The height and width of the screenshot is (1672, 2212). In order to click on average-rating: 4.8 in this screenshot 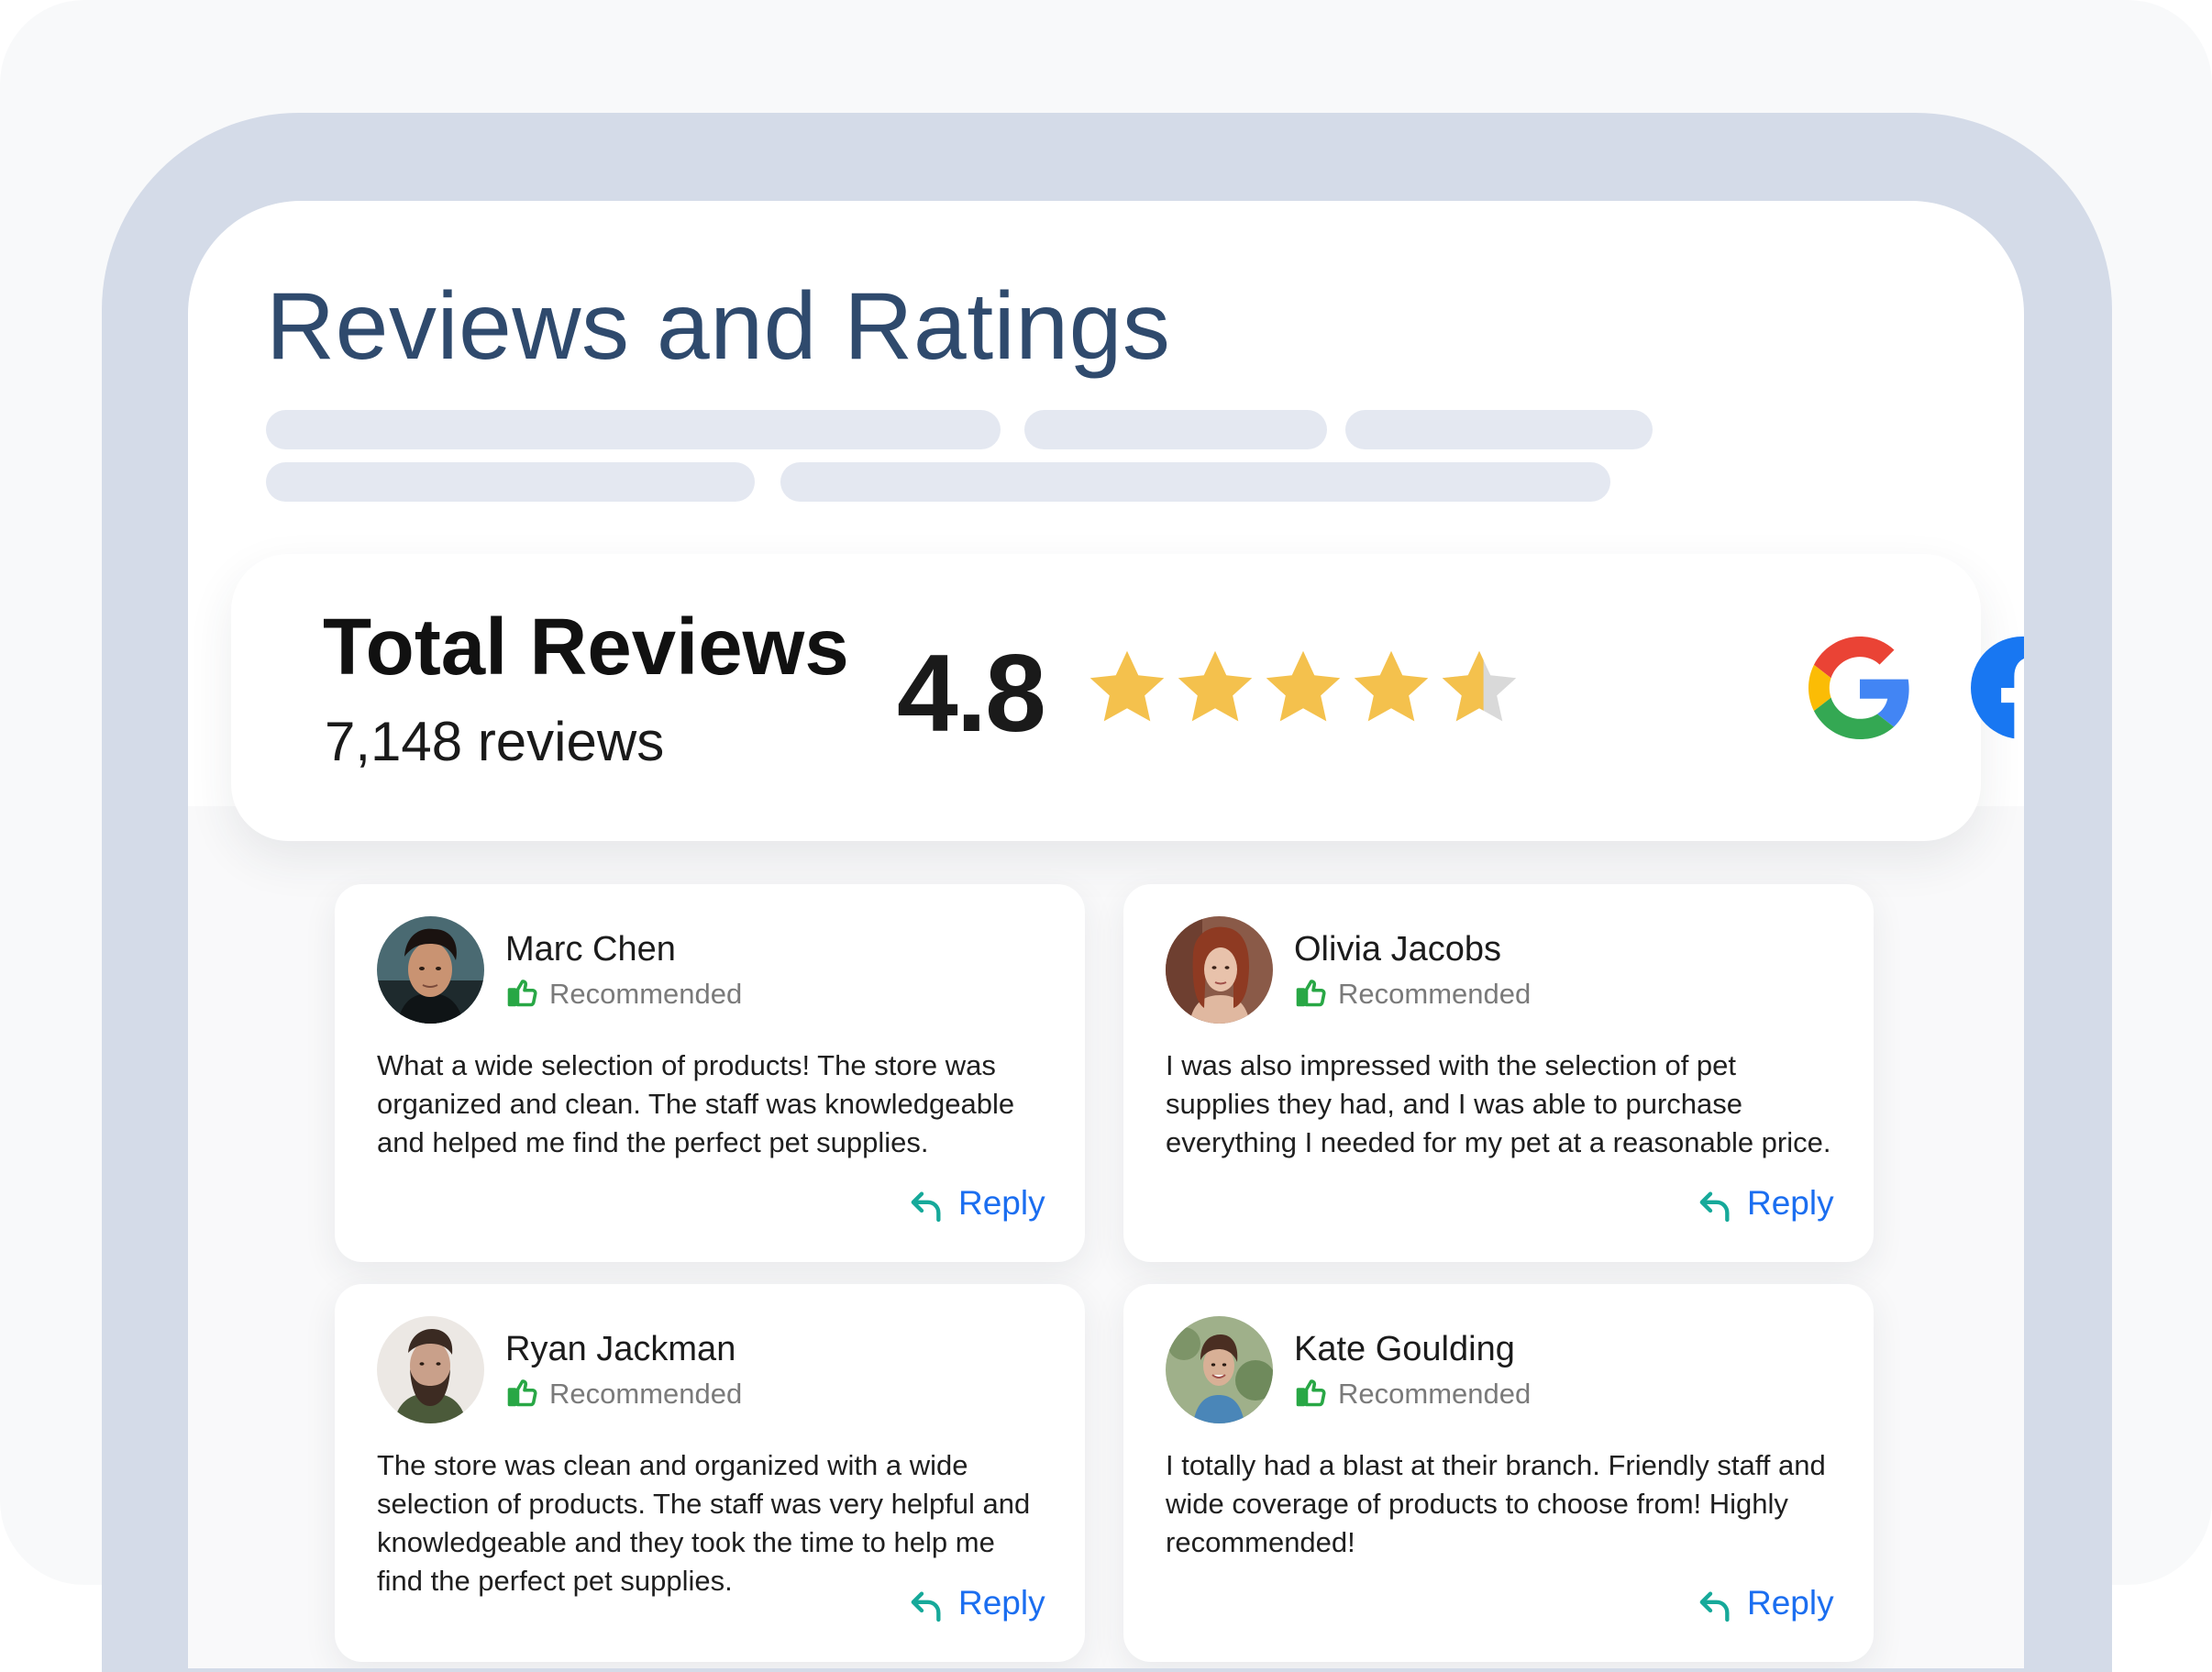, I will do `click(972, 693)`.